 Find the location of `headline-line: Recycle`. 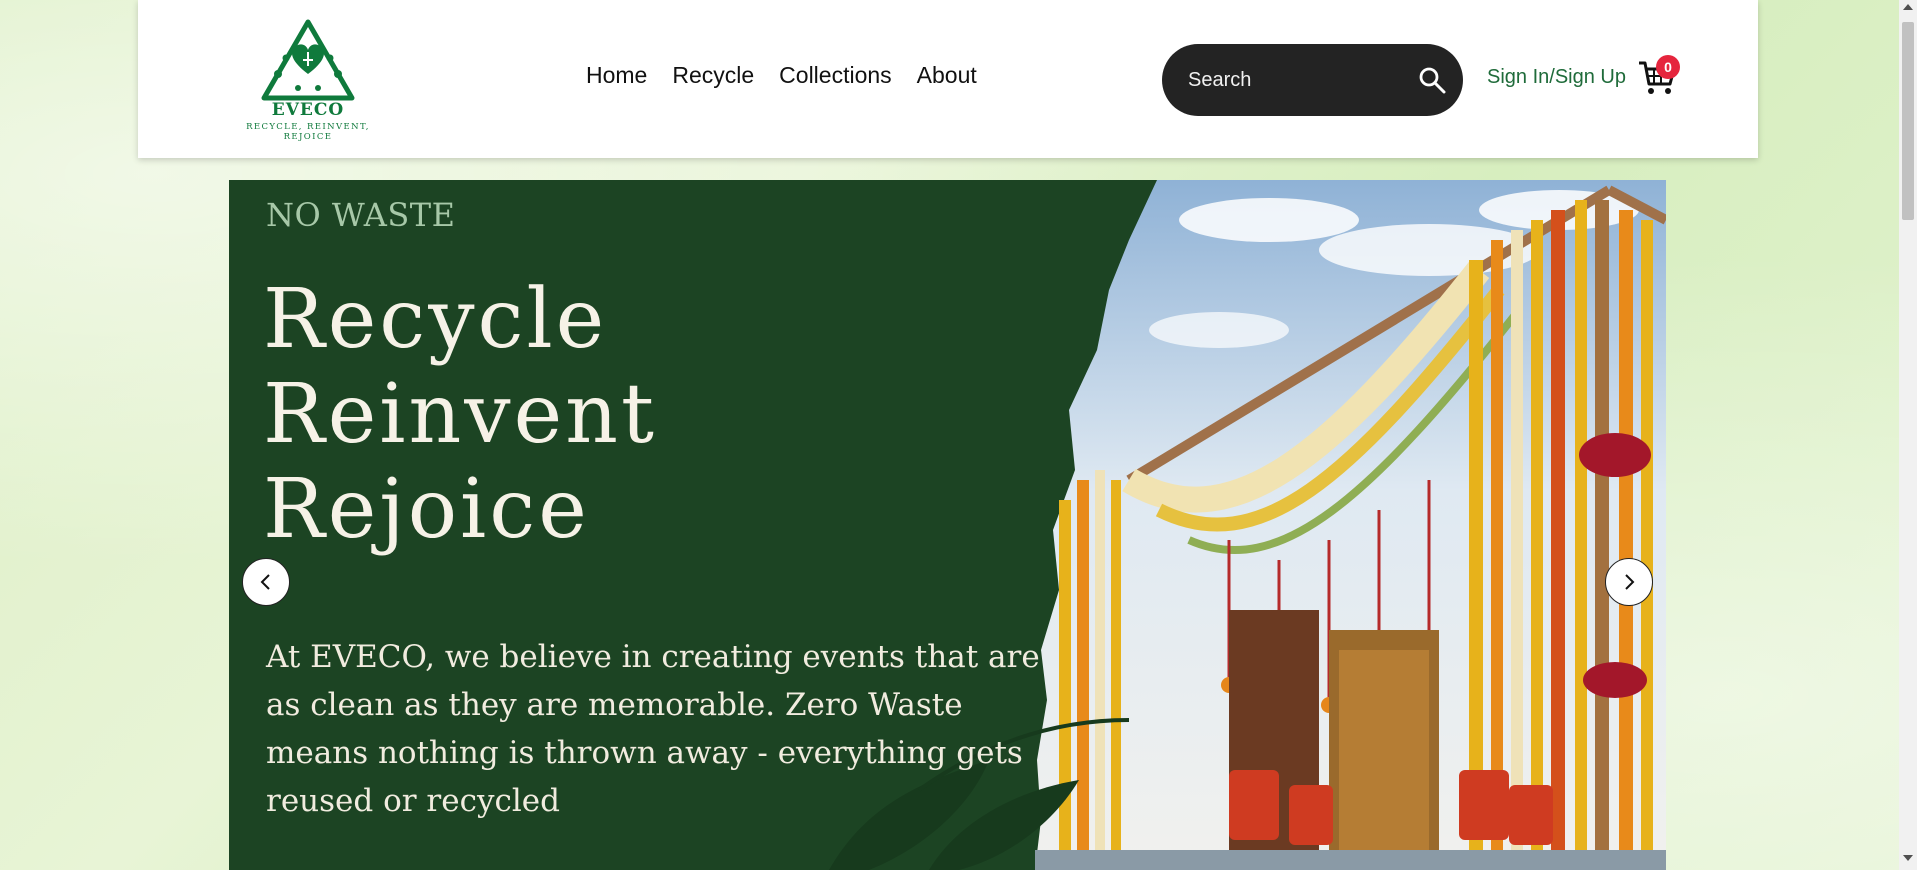

headline-line: Recycle is located at coordinates (435, 319).